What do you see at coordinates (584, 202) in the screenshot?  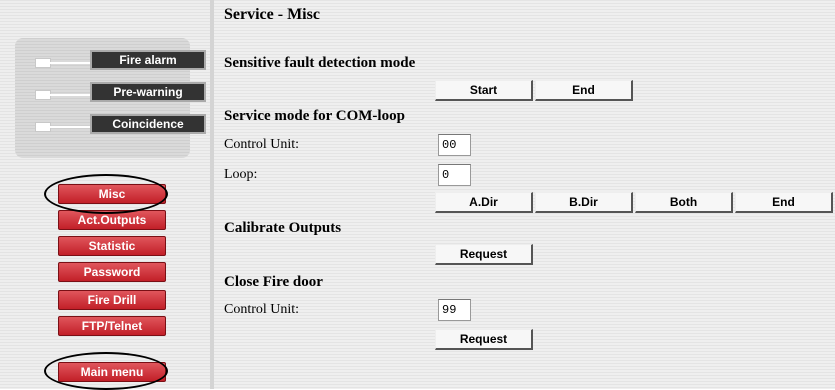 I see `com-loop-bdir-button: B.Dir` at bounding box center [584, 202].